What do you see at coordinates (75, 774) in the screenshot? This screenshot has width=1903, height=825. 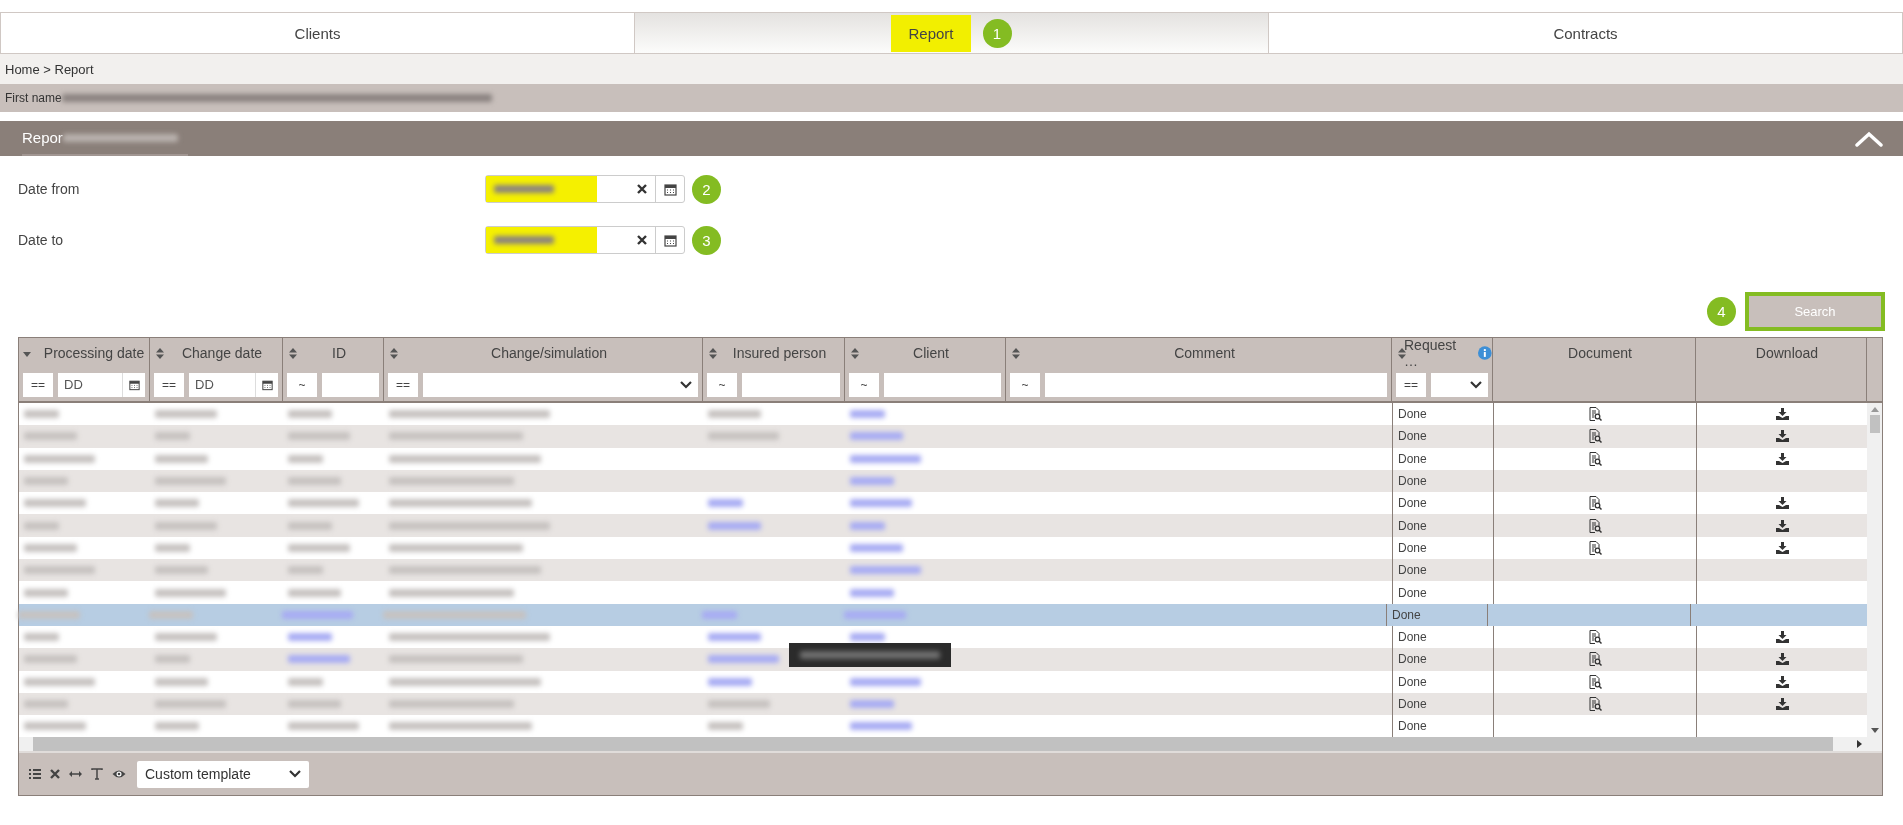 I see `resize-horizontal-icon` at bounding box center [75, 774].